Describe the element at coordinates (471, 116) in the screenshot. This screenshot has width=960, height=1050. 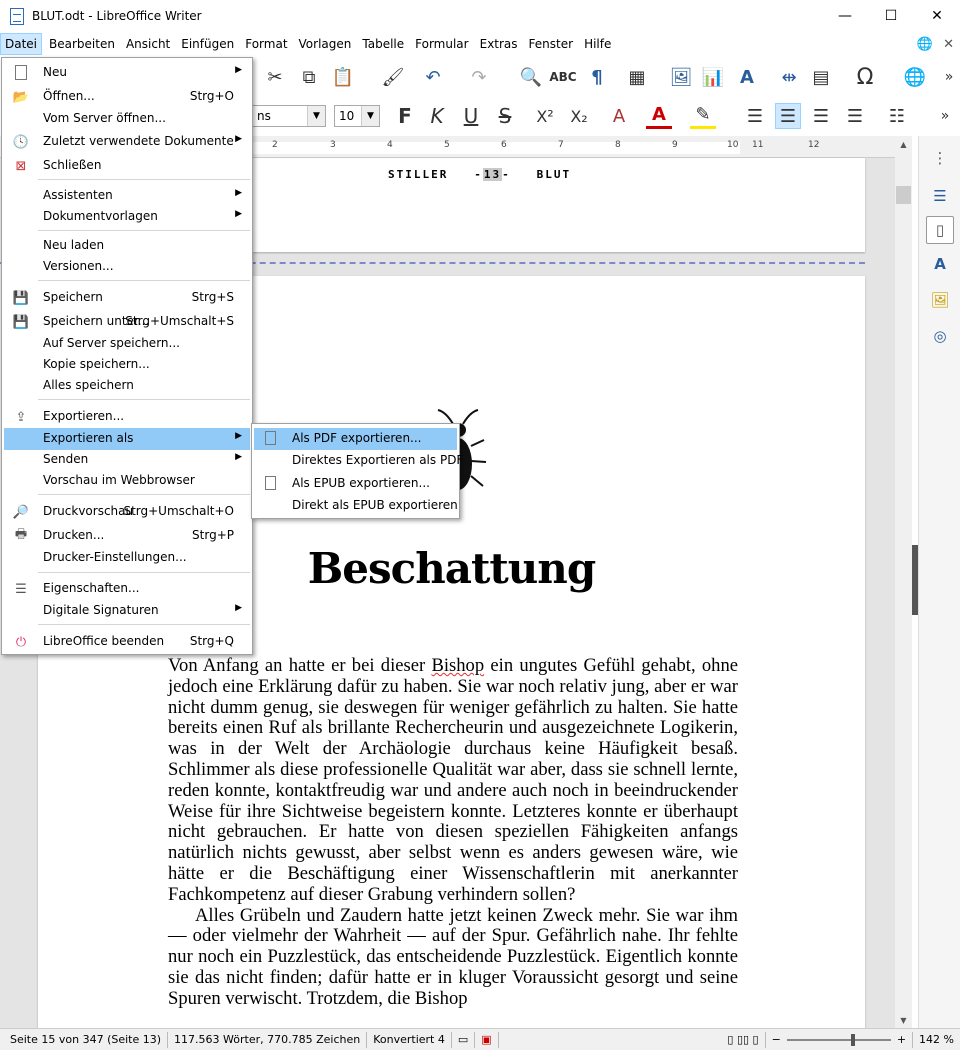
I see `underline-icon: U` at that location.